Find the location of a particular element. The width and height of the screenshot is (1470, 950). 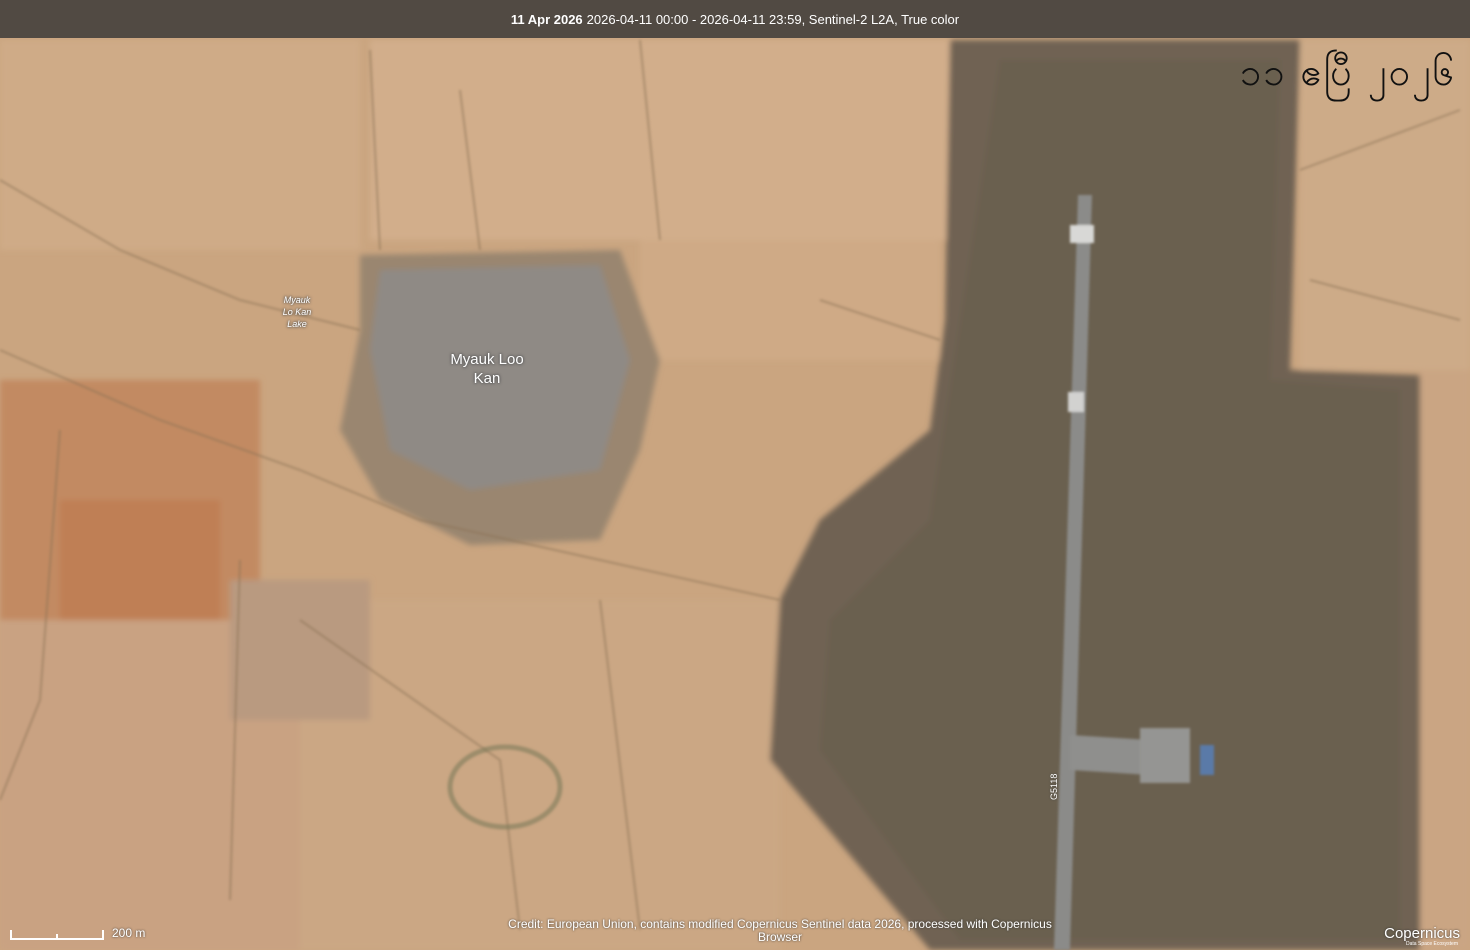

village-label: Myauk Loo Kan is located at coordinates (487, 369).